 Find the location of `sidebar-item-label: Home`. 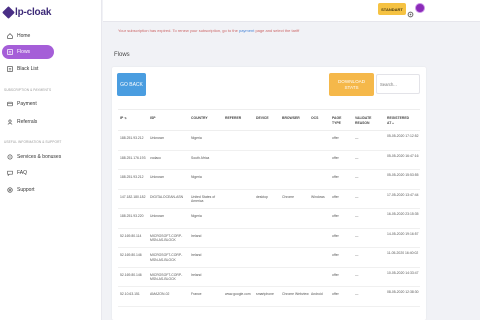

sidebar-item-label: Home is located at coordinates (24, 36).